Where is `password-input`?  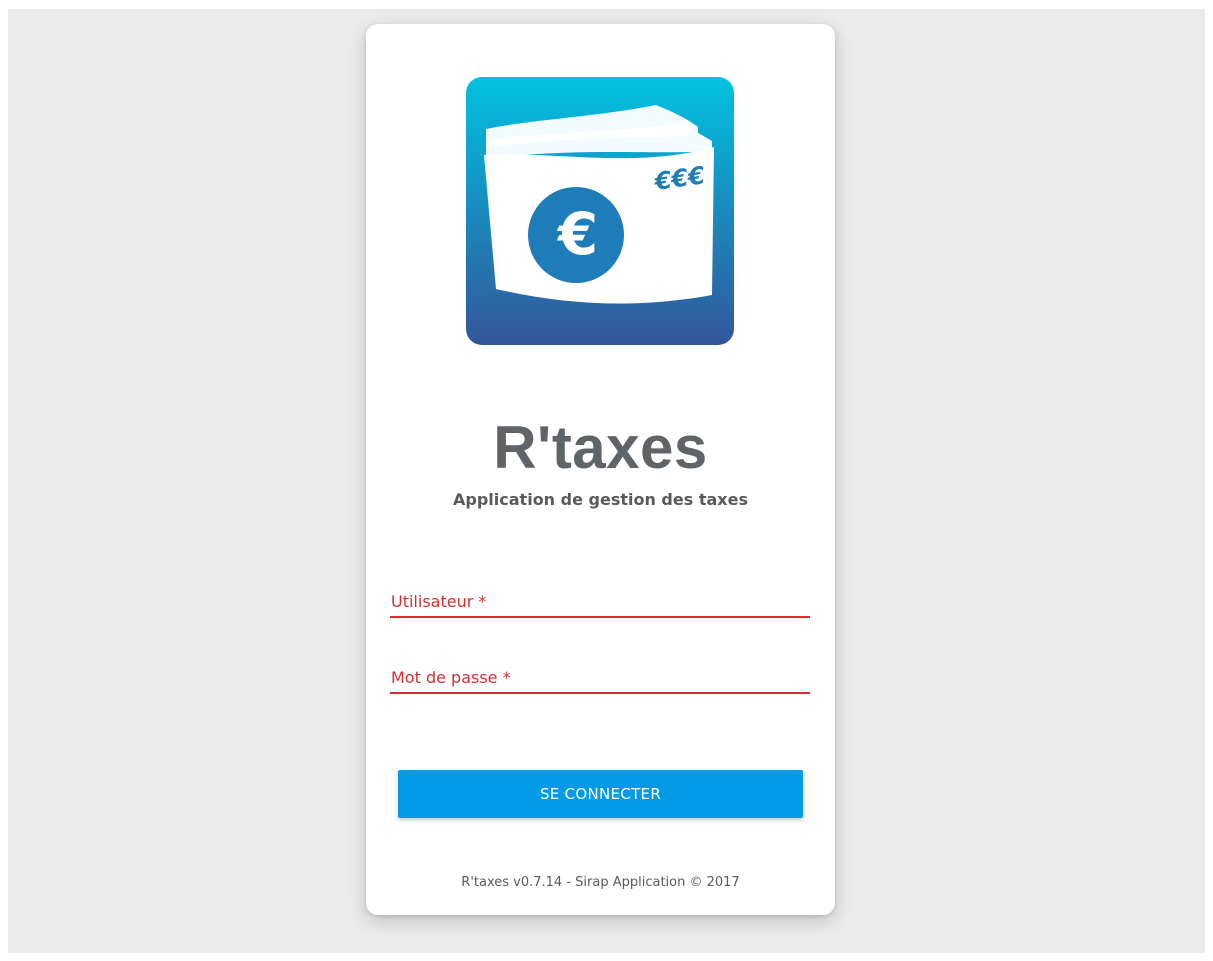 password-input is located at coordinates (600, 677).